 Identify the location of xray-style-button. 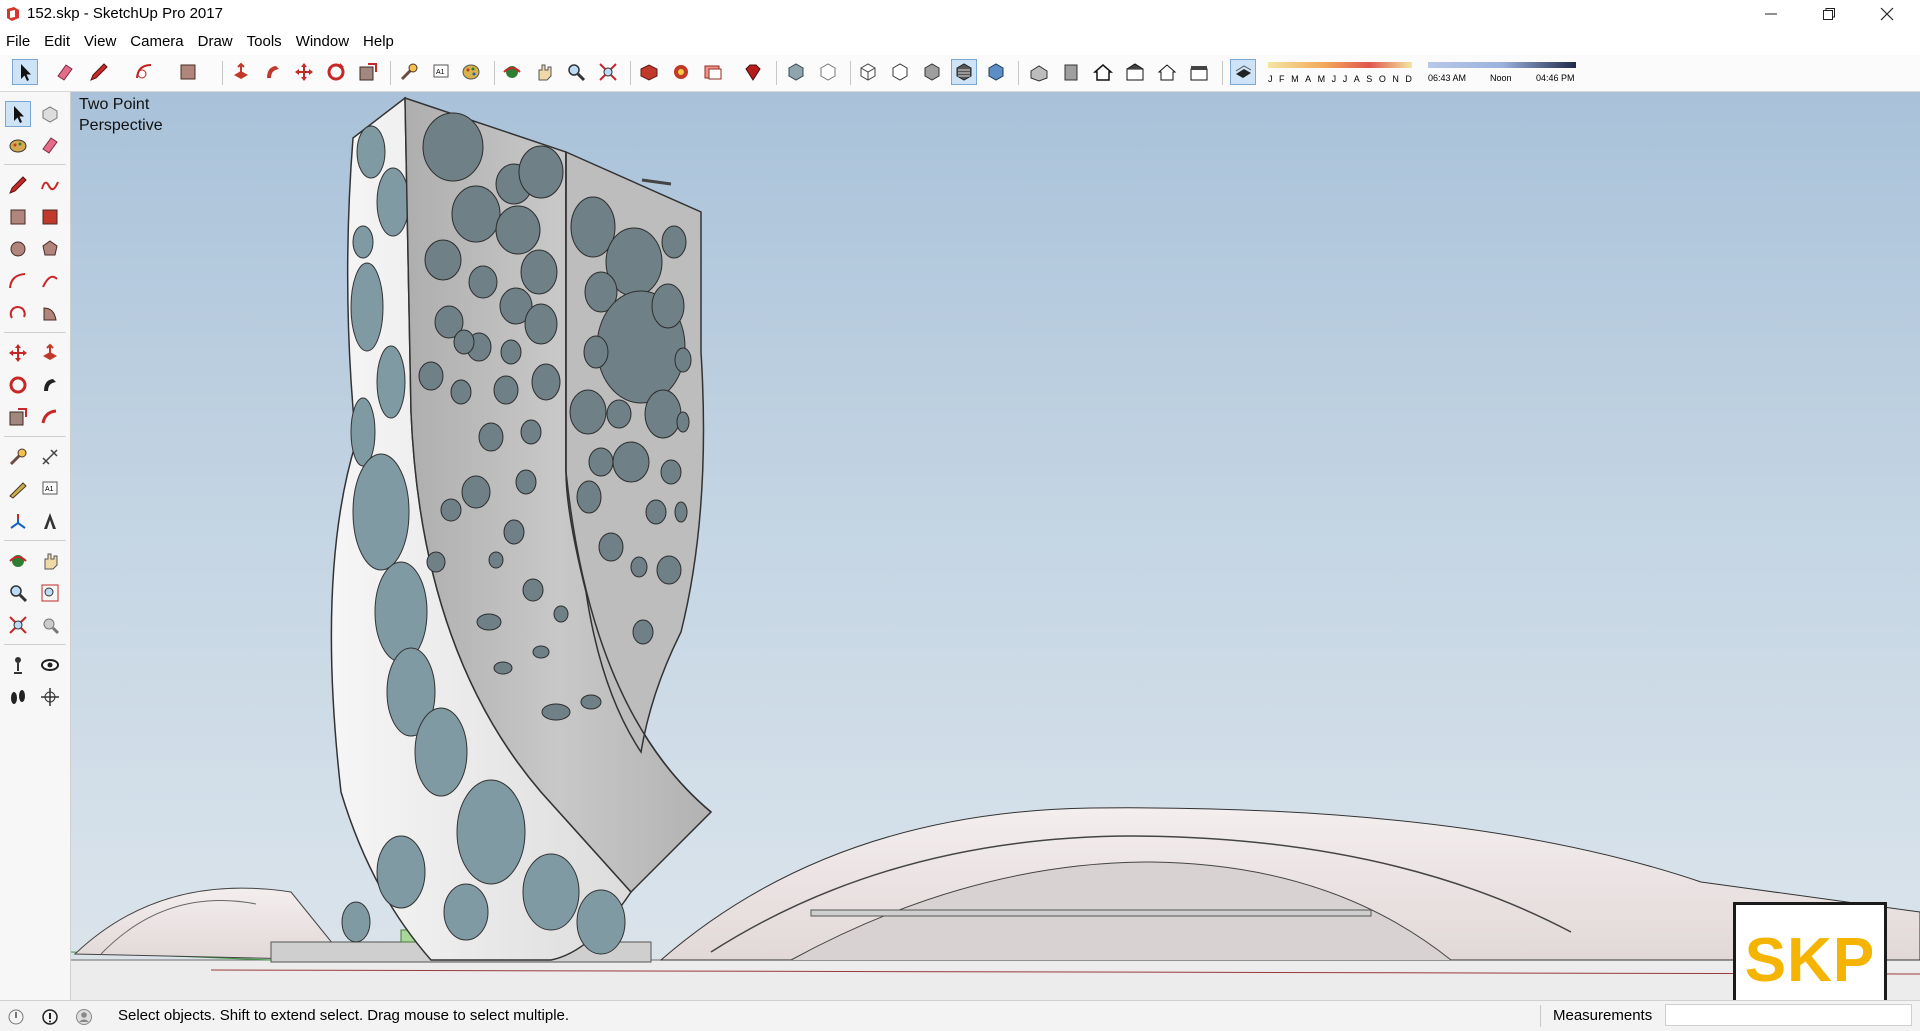
(796, 72).